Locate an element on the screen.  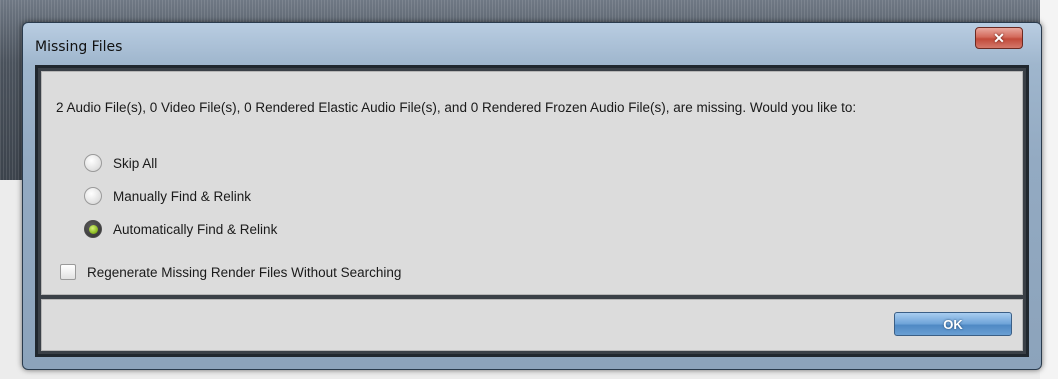
option-skip-all: Skip All is located at coordinates (120, 163).